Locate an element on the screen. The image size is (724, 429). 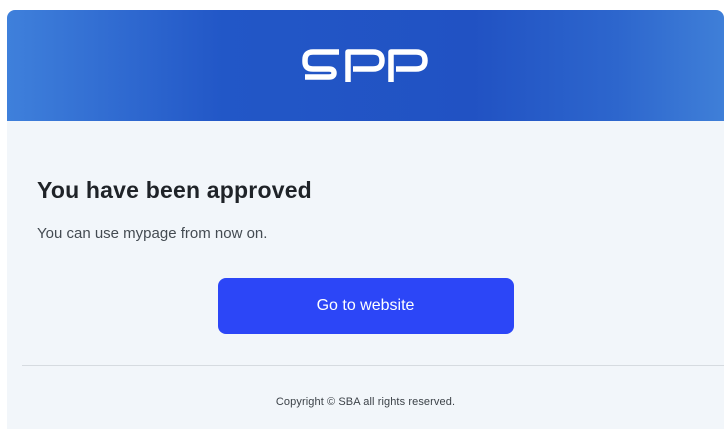
spp-logo is located at coordinates (364, 65).